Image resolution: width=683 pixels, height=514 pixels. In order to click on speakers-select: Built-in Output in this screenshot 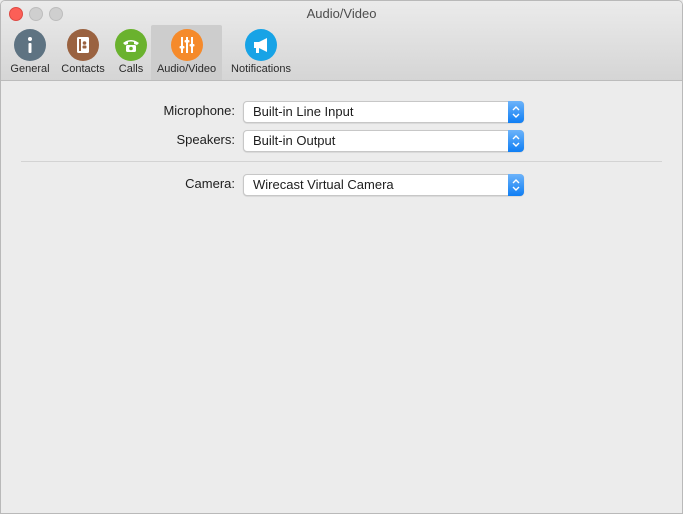, I will do `click(383, 141)`.